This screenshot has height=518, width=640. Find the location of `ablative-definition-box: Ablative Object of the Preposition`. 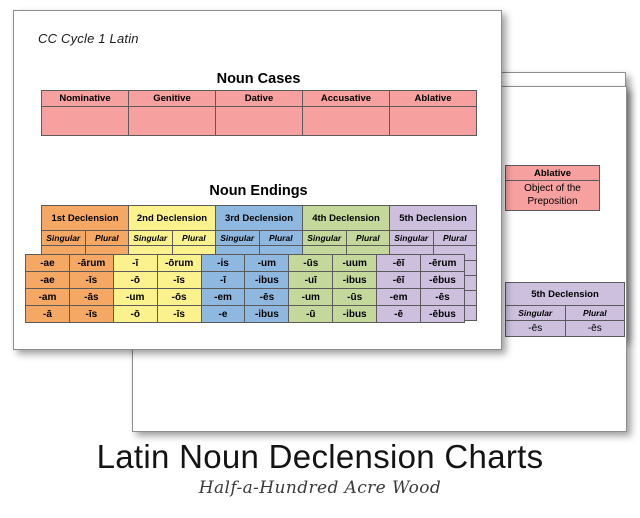

ablative-definition-box: Ablative Object of the Preposition is located at coordinates (552, 188).